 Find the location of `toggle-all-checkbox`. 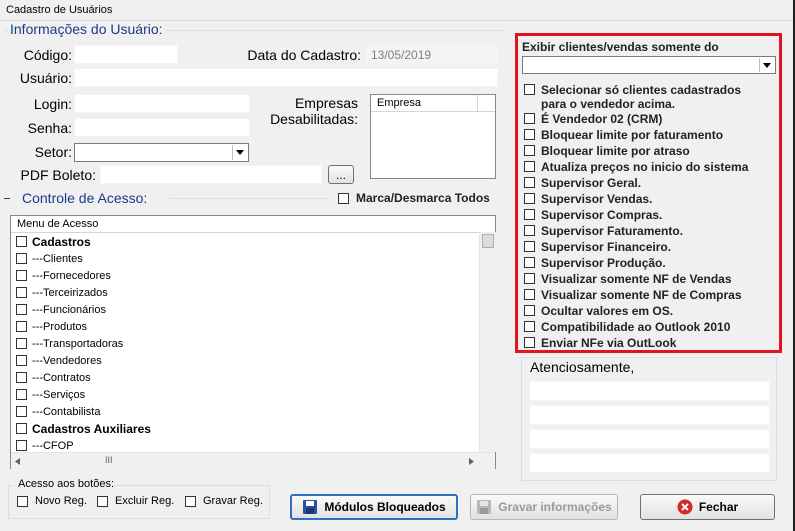

toggle-all-checkbox is located at coordinates (343, 198).